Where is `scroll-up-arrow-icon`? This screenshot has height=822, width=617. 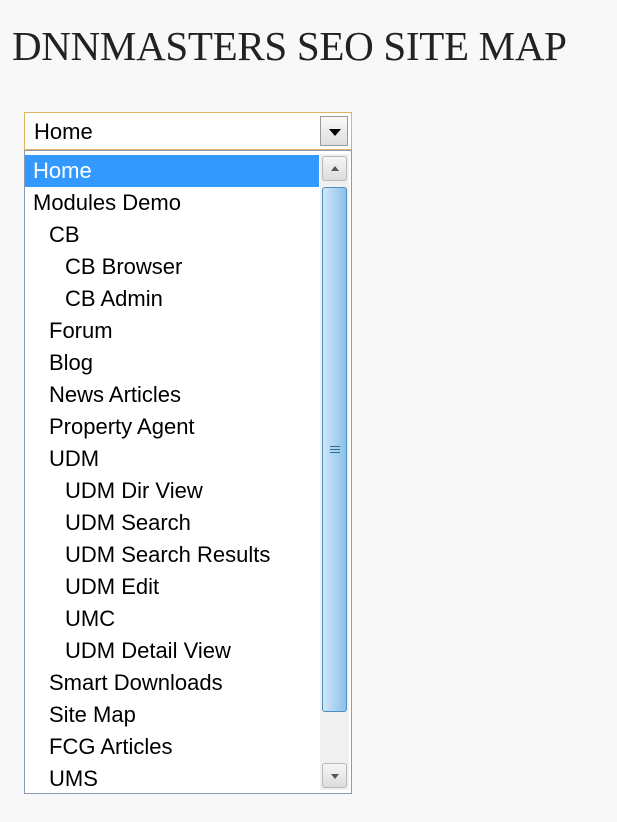 scroll-up-arrow-icon is located at coordinates (335, 168).